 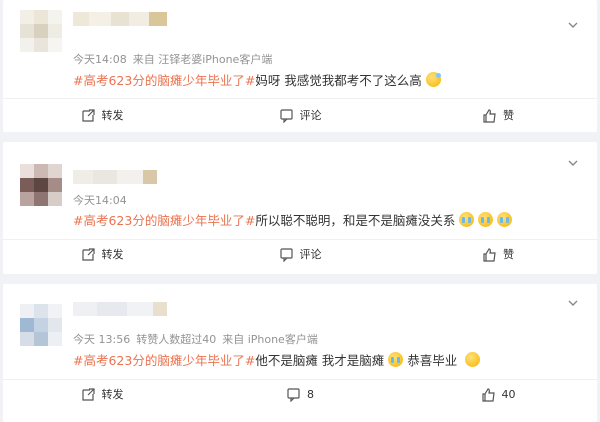 I want to click on post-meta: 今天14:04, so click(x=103, y=200).